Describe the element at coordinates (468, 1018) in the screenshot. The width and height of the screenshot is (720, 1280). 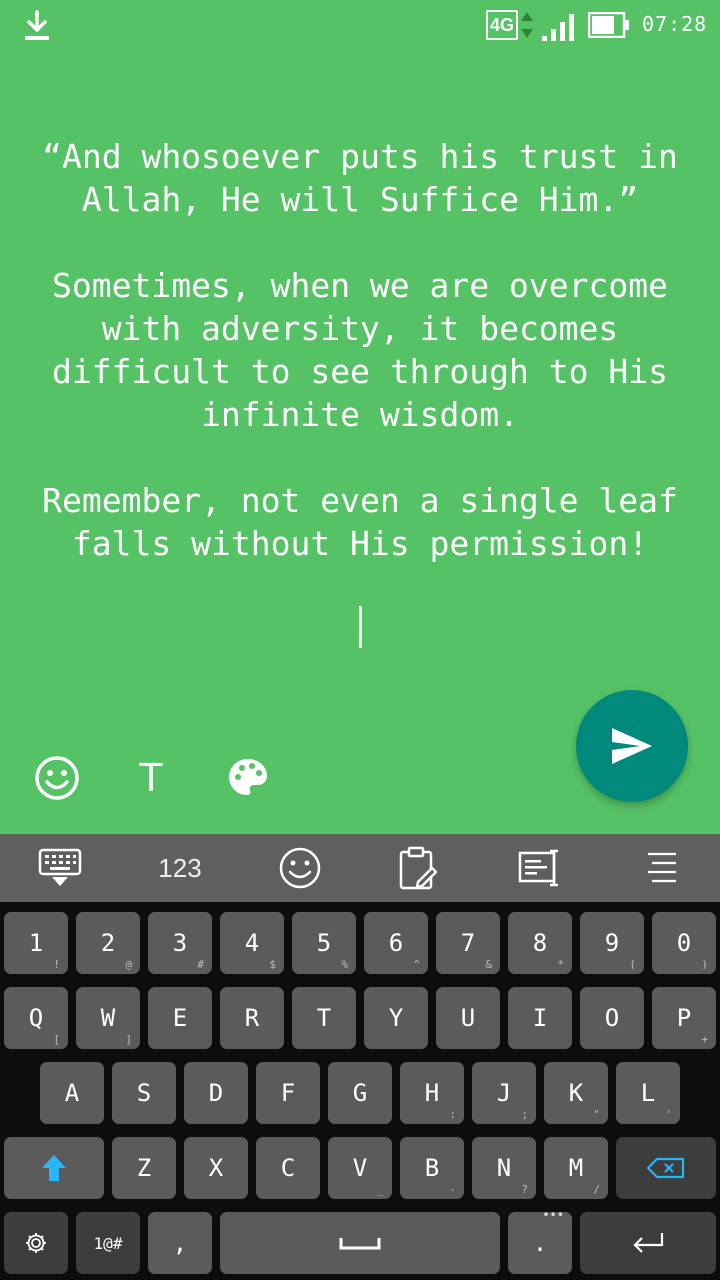
I see `key-u: U` at that location.